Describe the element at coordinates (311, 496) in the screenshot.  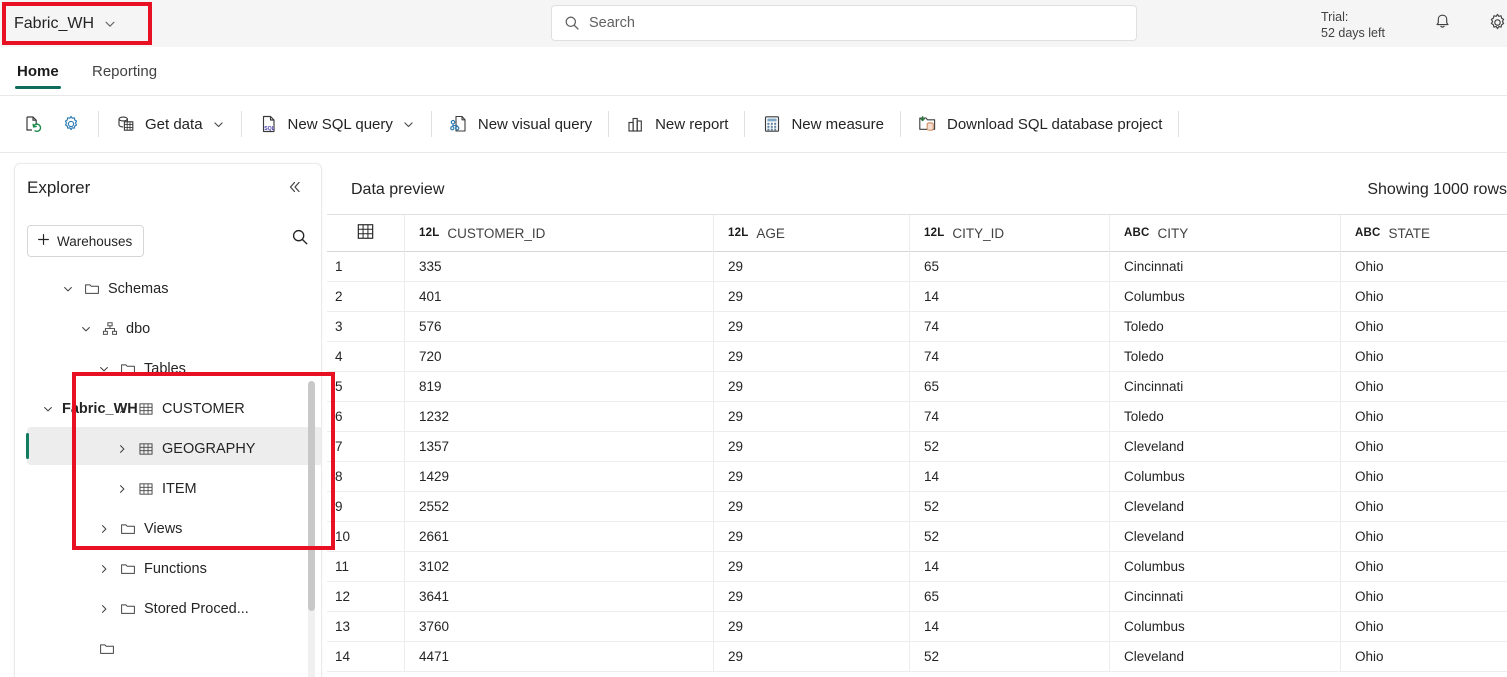
I see `explorer-scrollbar-thumb` at that location.